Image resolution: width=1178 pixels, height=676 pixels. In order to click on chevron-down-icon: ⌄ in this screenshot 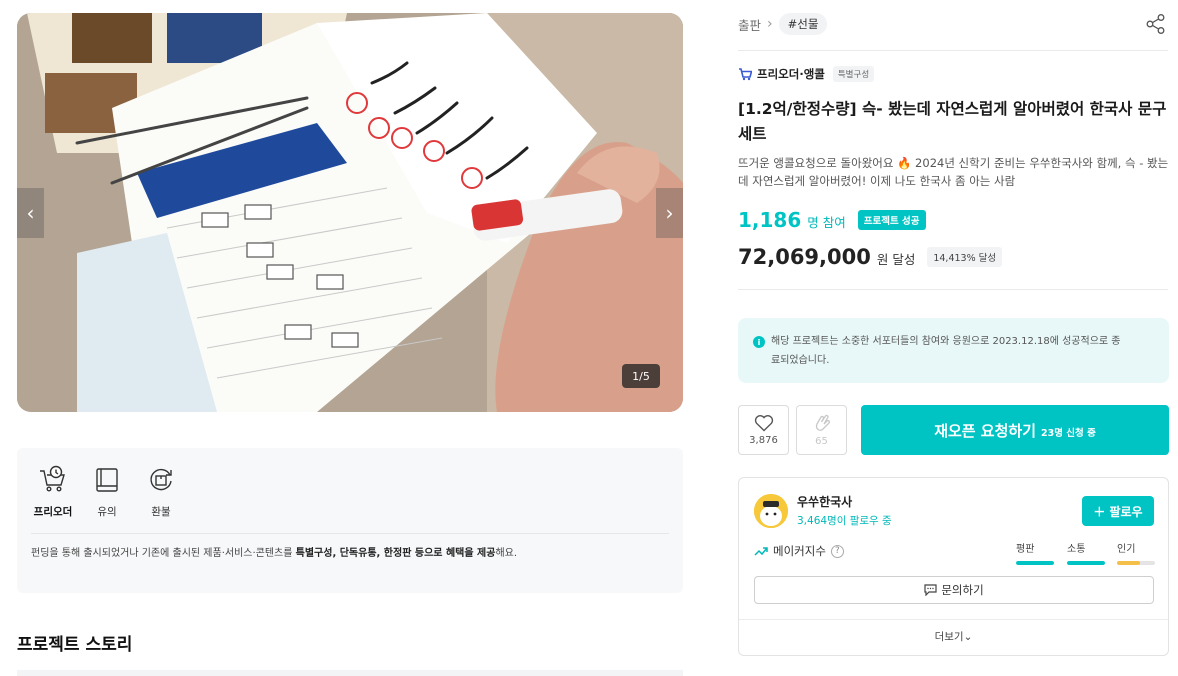, I will do `click(968, 637)`.